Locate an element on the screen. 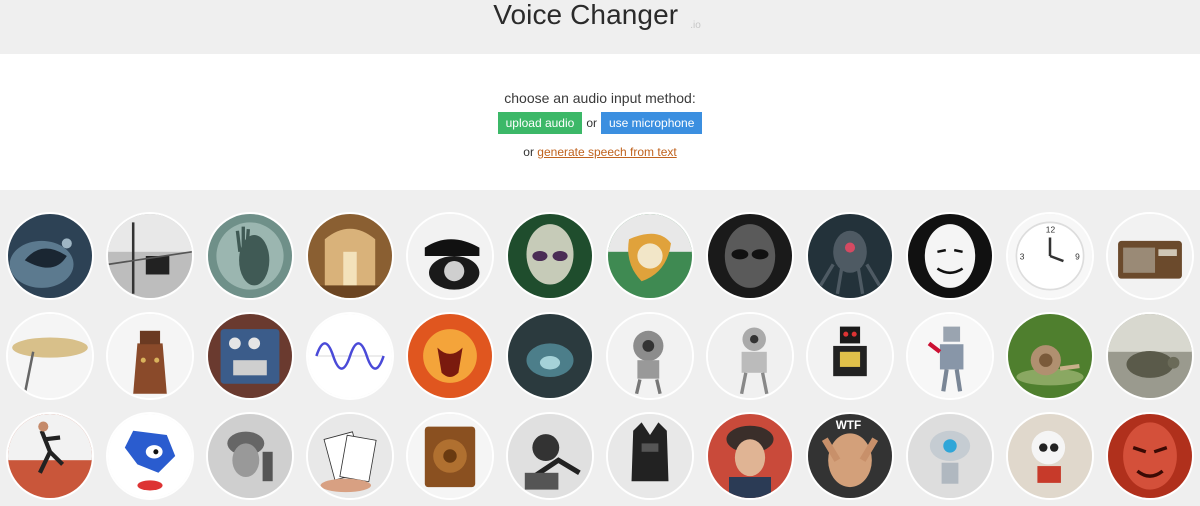  voice-sonic is located at coordinates (150, 456).